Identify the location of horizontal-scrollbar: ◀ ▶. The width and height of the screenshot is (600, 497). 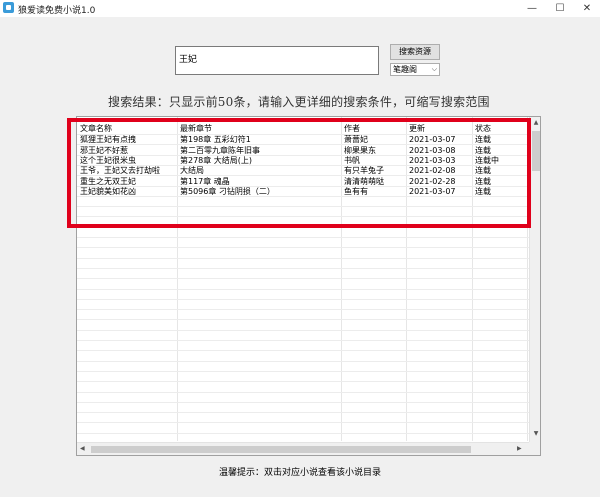
(303, 448).